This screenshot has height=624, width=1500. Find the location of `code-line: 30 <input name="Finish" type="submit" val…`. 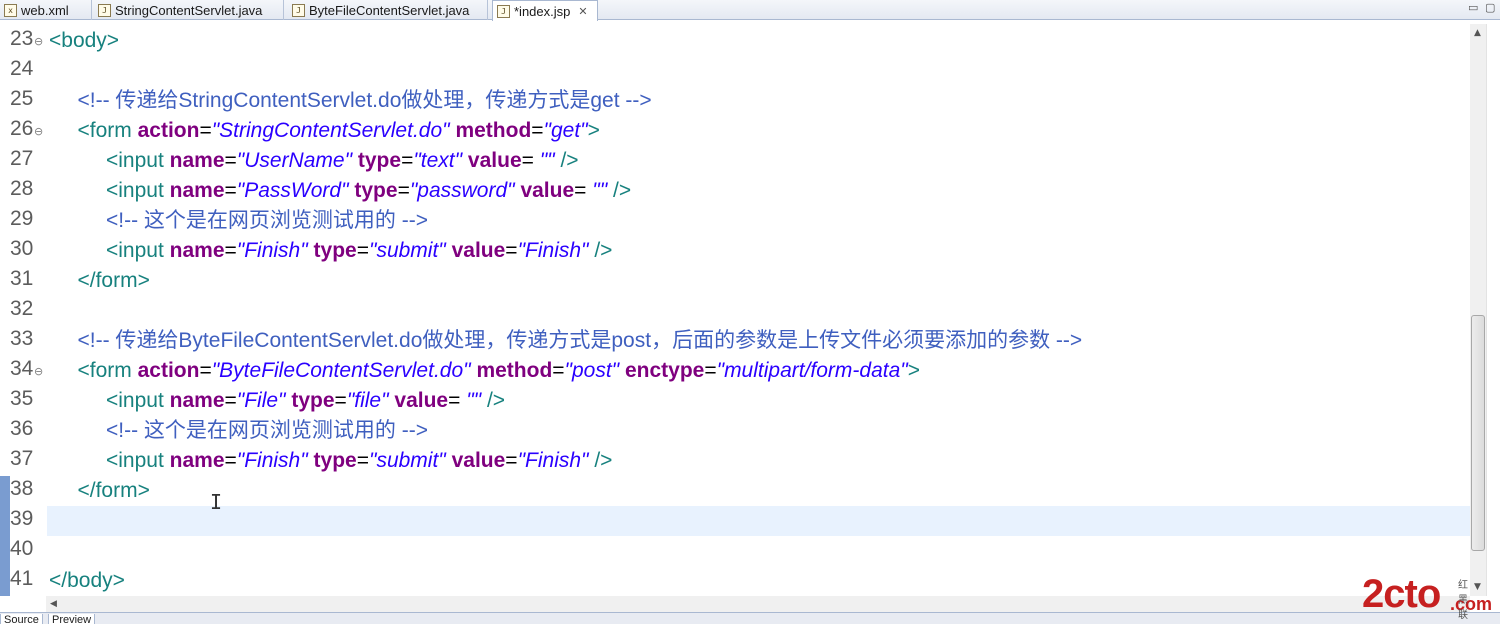

code-line: 30 <input name="Finish" type="submit" val… is located at coordinates (735, 251).